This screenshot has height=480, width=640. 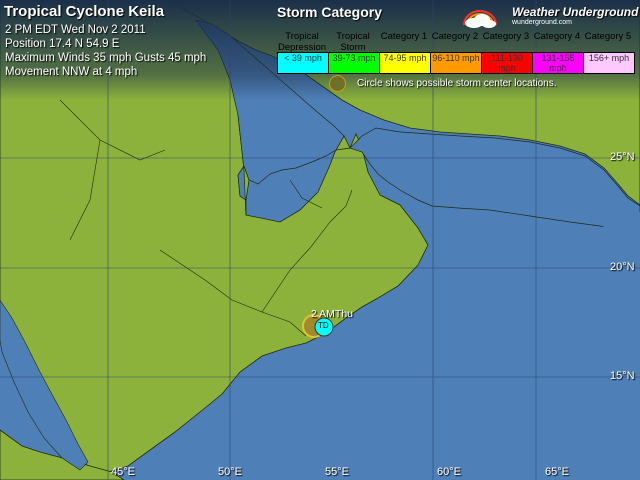 What do you see at coordinates (337, 83) in the screenshot?
I see `uncertainty-circle-icon` at bounding box center [337, 83].